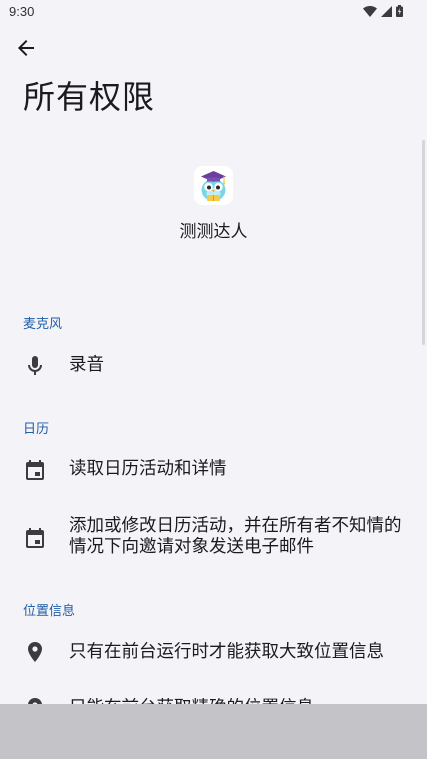 The height and width of the screenshot is (759, 427). I want to click on permission-item-write-calendar: 添加或修改日历活动，并在所有者不知情的情况下向邀请对象发送电子邮件, so click(213, 539).